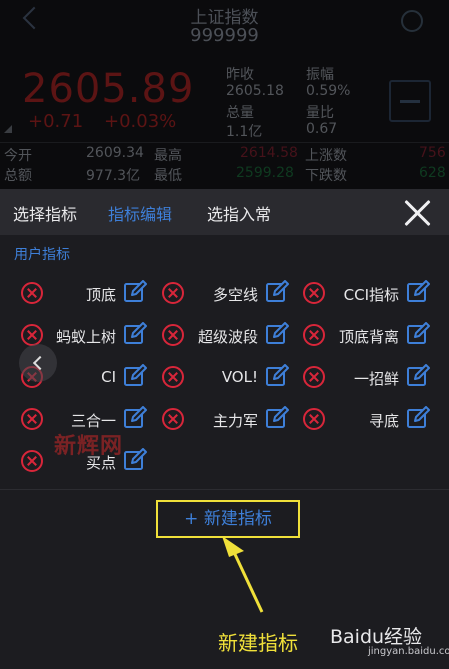 This screenshot has height=669, width=449. What do you see at coordinates (224, 377) in the screenshot?
I see `indicator-item: 一招鲜` at bounding box center [224, 377].